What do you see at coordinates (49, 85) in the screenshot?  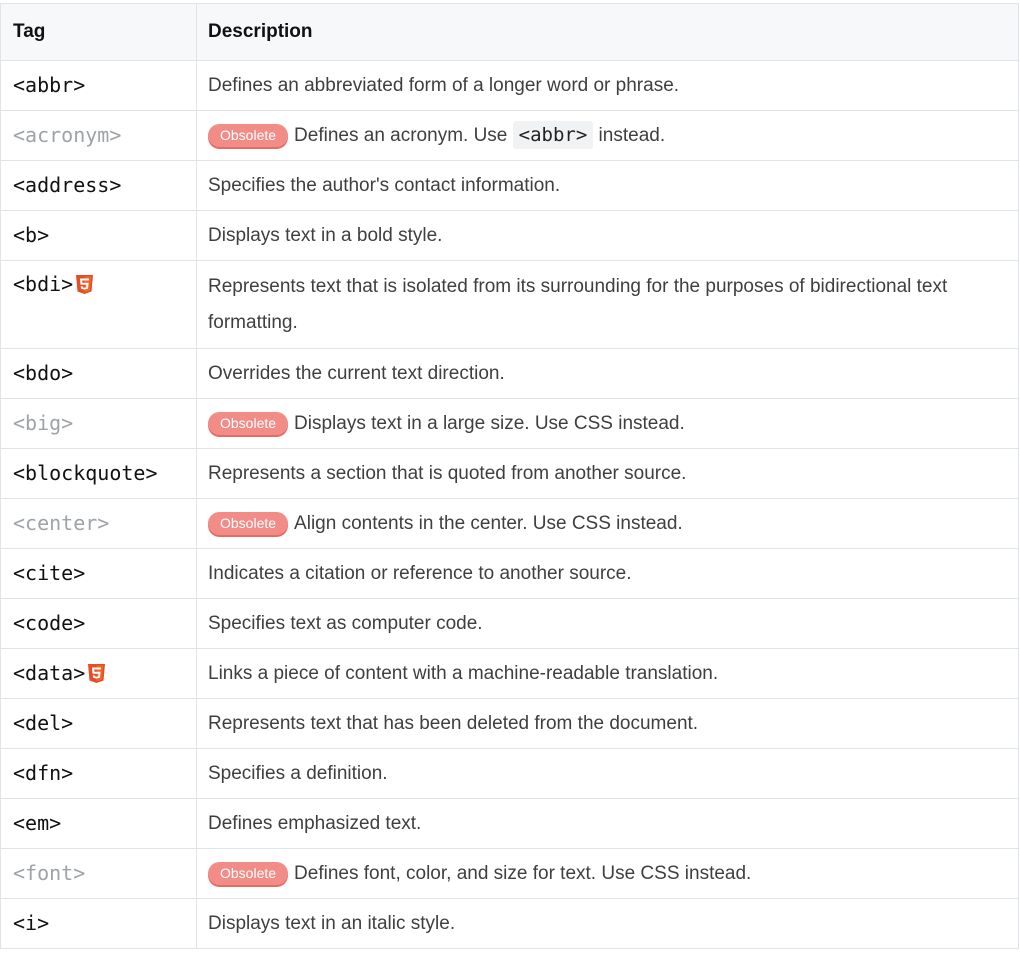 I see `tag-name: <abbr>` at bounding box center [49, 85].